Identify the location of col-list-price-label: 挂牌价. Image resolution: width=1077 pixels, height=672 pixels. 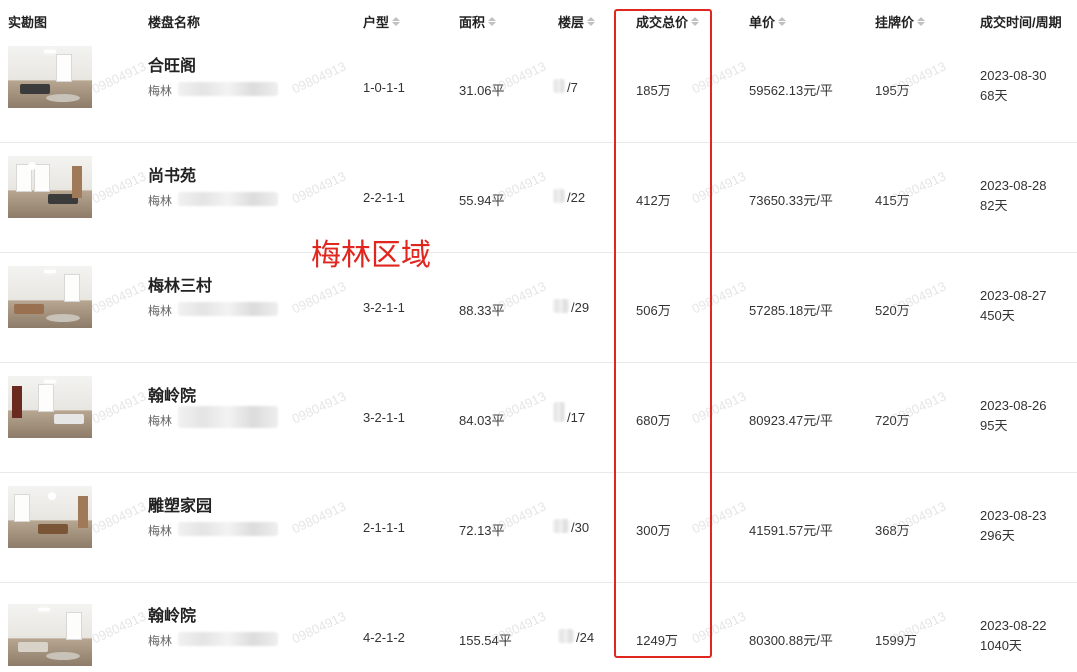
(895, 22).